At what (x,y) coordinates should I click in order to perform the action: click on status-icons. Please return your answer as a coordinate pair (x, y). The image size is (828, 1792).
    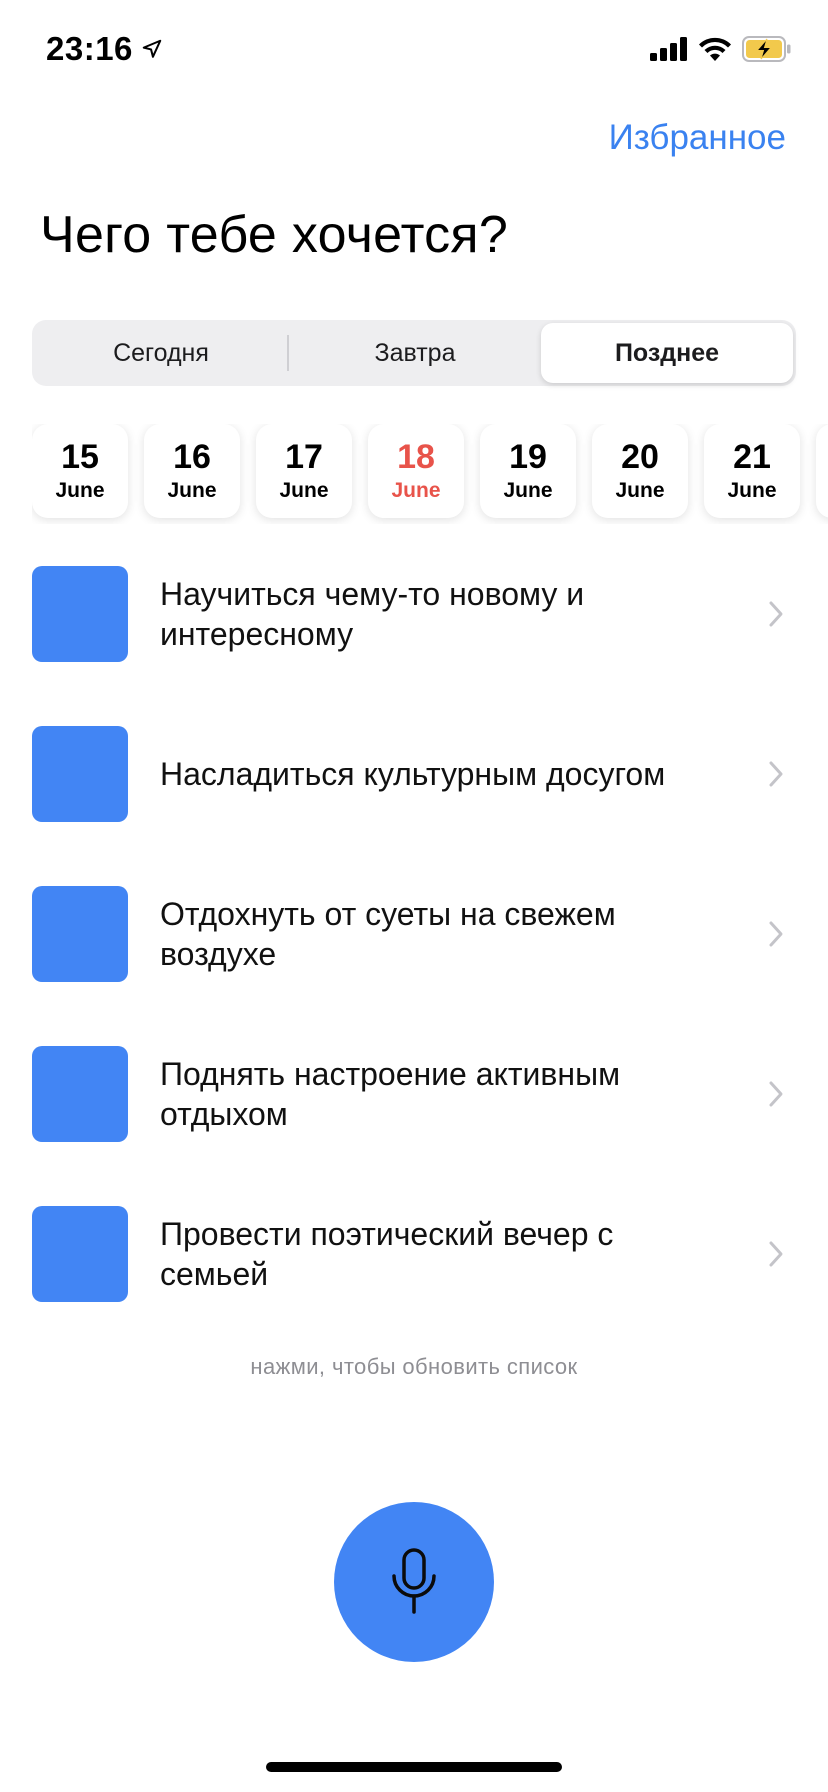
    Looking at the image, I should click on (721, 49).